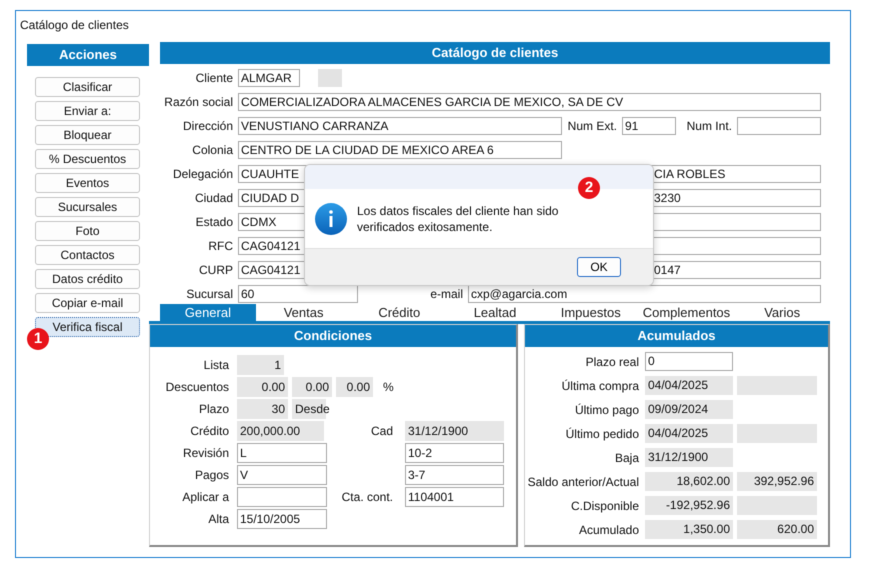 This screenshot has height=569, width=869. What do you see at coordinates (689, 481) in the screenshot?
I see `readonly-field: 18,602.00` at bounding box center [689, 481].